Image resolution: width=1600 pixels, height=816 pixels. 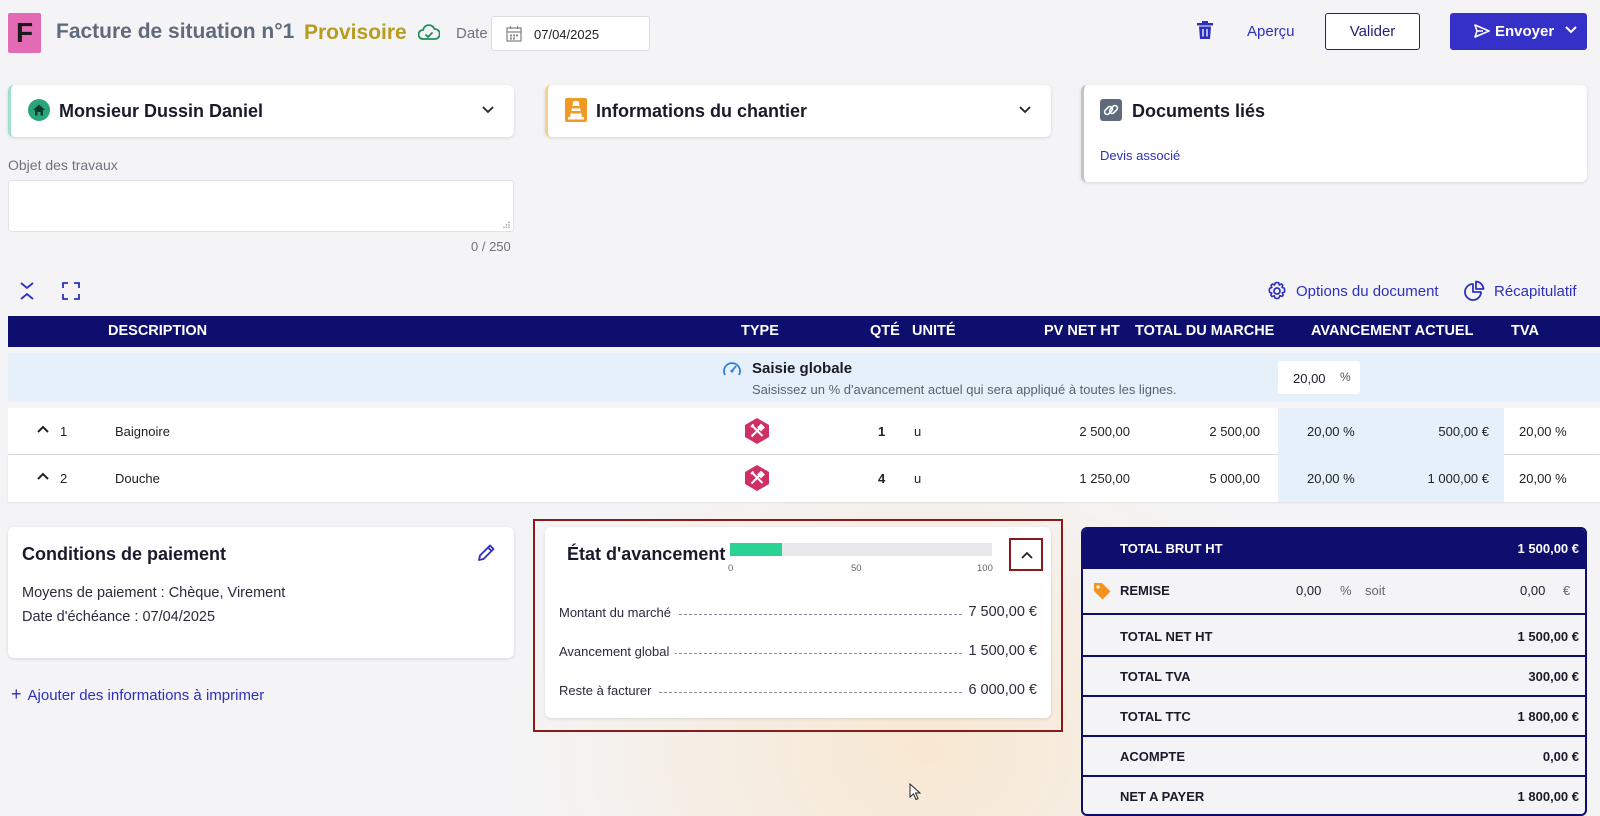 What do you see at coordinates (999, 651) in the screenshot?
I see `progress-row-value: 1 500,00 €` at bounding box center [999, 651].